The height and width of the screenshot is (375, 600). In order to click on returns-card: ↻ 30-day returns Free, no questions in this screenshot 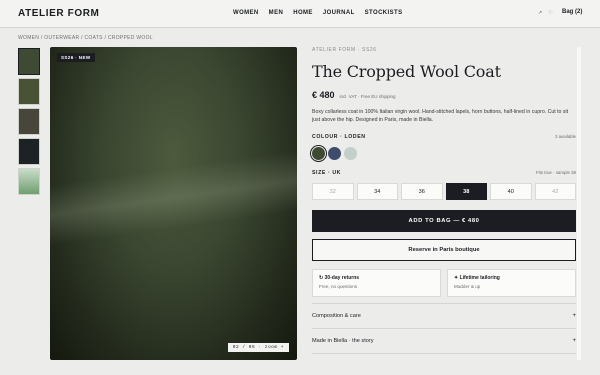, I will do `click(376, 283)`.